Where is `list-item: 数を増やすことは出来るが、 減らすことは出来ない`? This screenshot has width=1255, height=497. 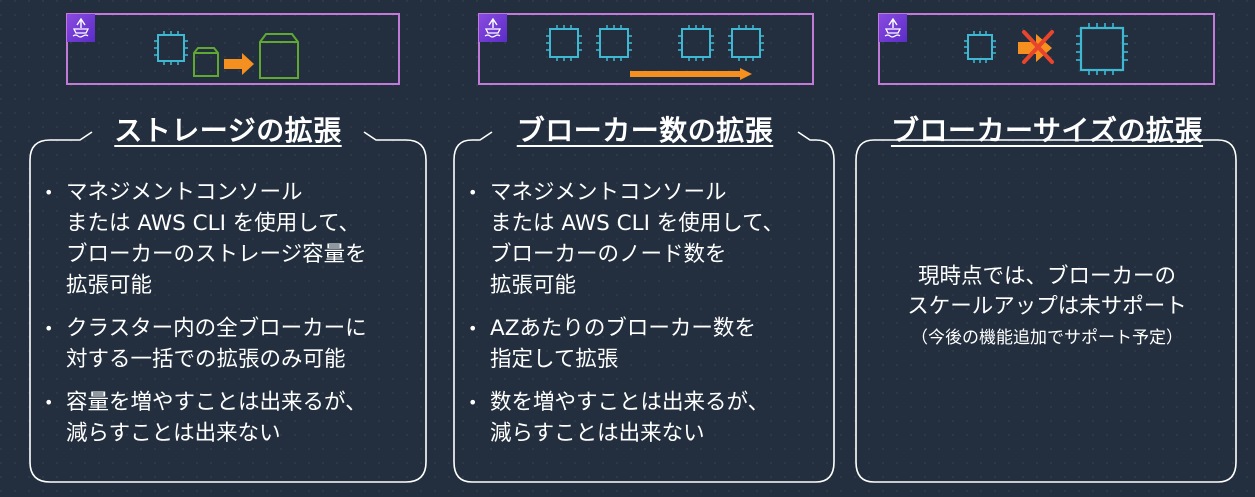
list-item: 数を増やすことは出来るが、 減らすことは出来ない is located at coordinates (649, 418).